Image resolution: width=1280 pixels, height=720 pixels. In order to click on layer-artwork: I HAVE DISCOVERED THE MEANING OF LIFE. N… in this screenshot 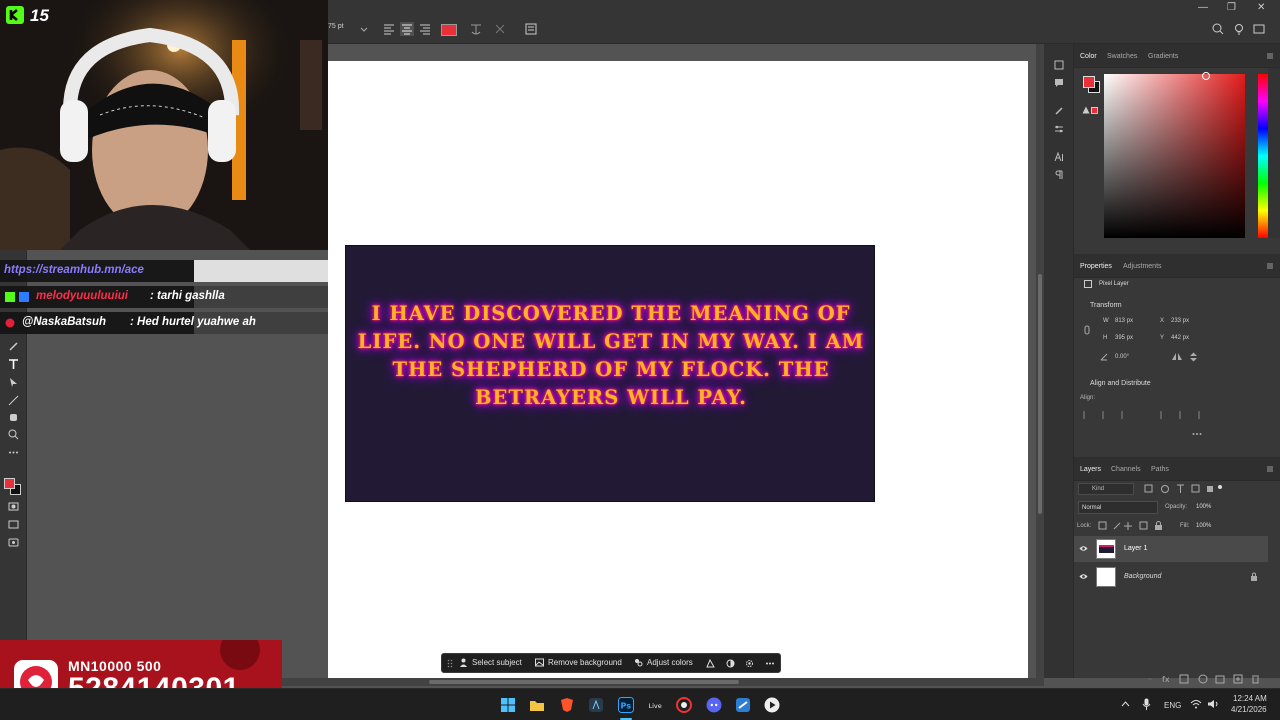, I will do `click(610, 373)`.